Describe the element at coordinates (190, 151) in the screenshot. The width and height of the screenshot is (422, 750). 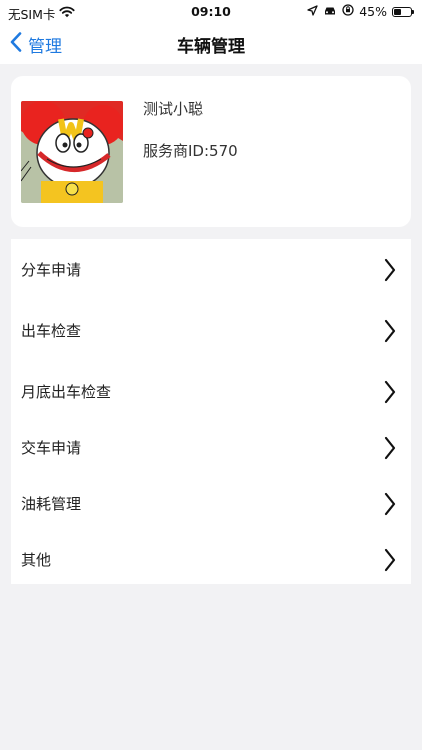
I see `provider-id: 服务商ID:570` at that location.